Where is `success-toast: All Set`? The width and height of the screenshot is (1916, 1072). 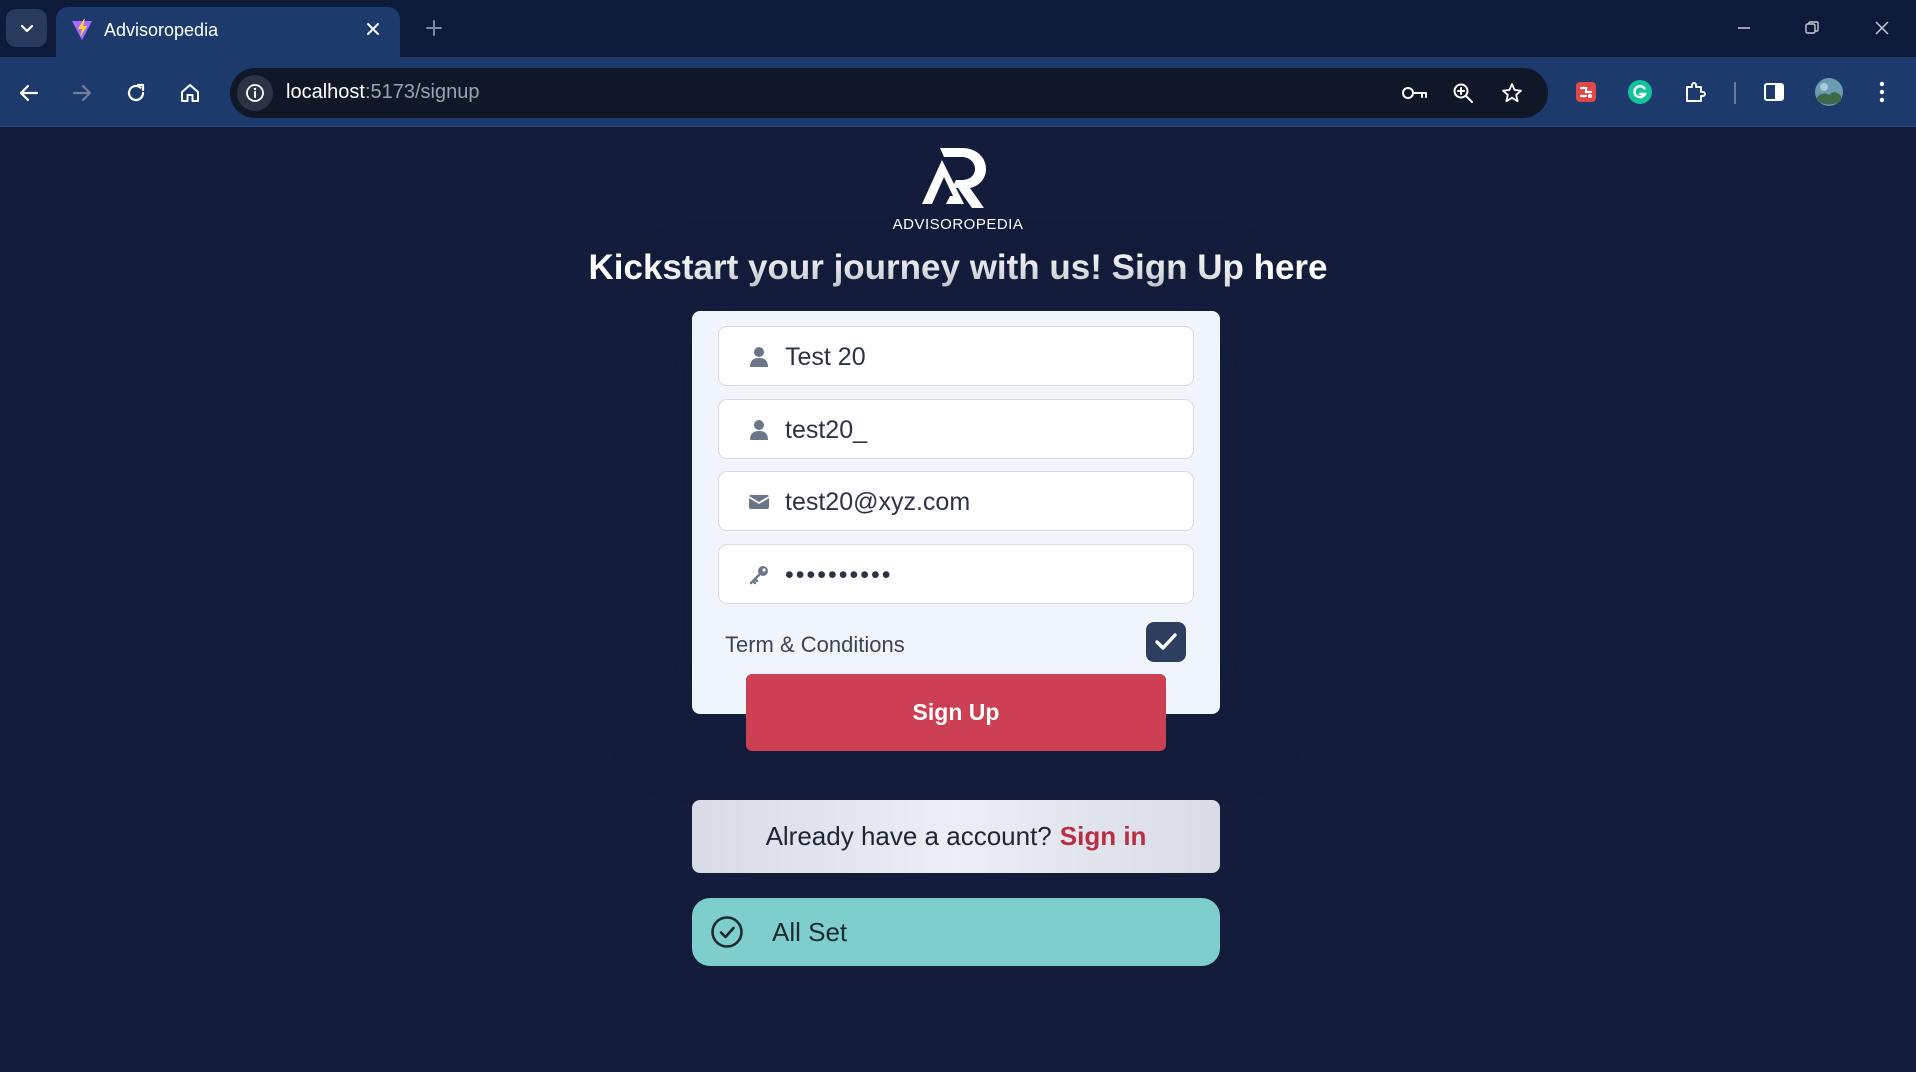 success-toast: All Set is located at coordinates (956, 932).